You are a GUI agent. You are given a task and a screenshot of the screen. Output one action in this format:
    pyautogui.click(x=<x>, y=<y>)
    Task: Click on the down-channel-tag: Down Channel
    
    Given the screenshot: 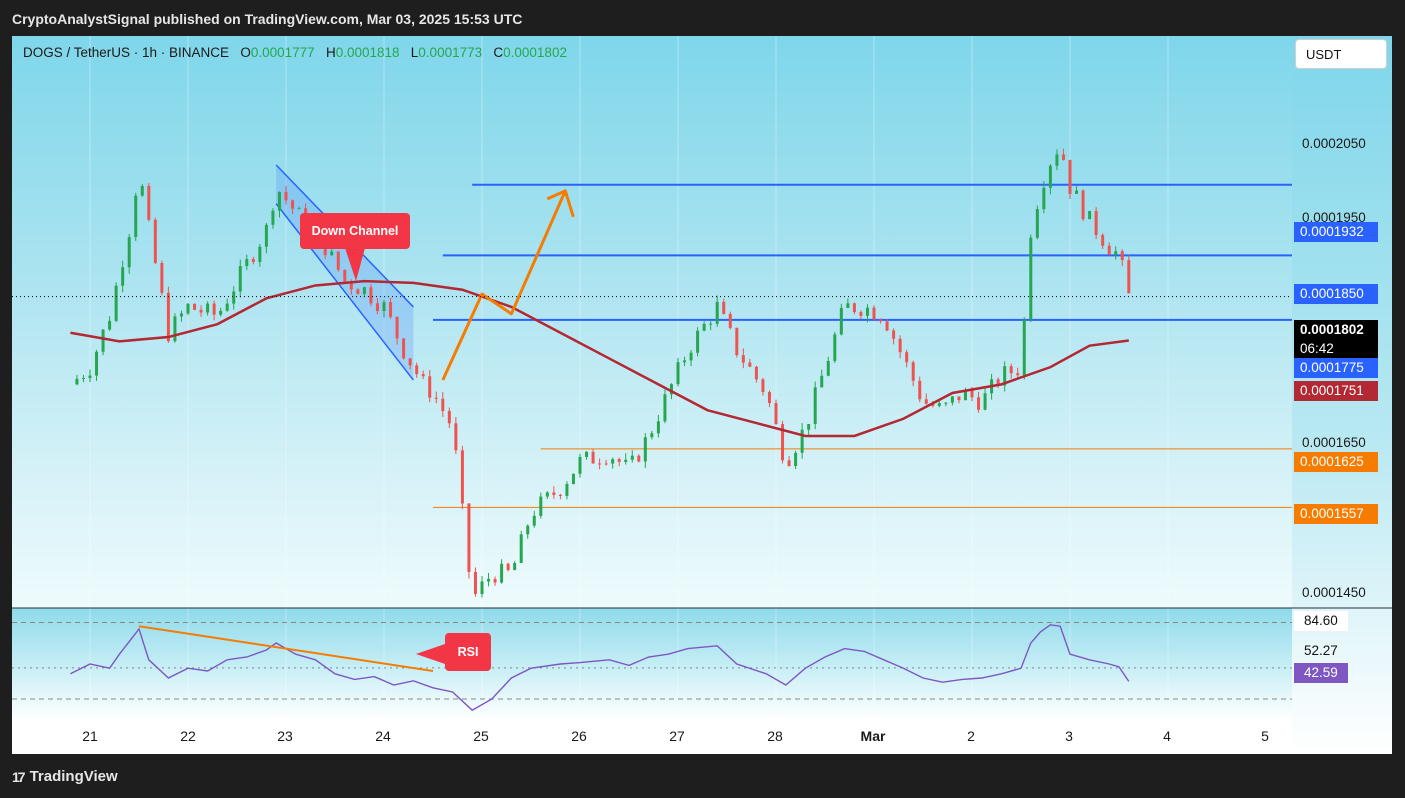 What is the action you would take?
    pyautogui.click(x=355, y=231)
    